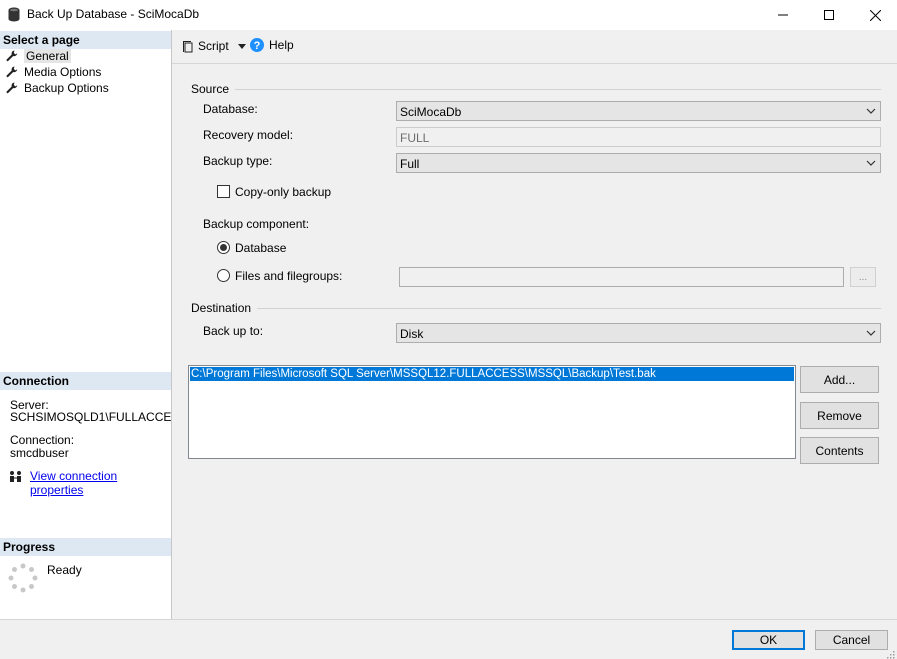 The height and width of the screenshot is (659, 897). I want to click on help-button: ? Help, so click(272, 45).